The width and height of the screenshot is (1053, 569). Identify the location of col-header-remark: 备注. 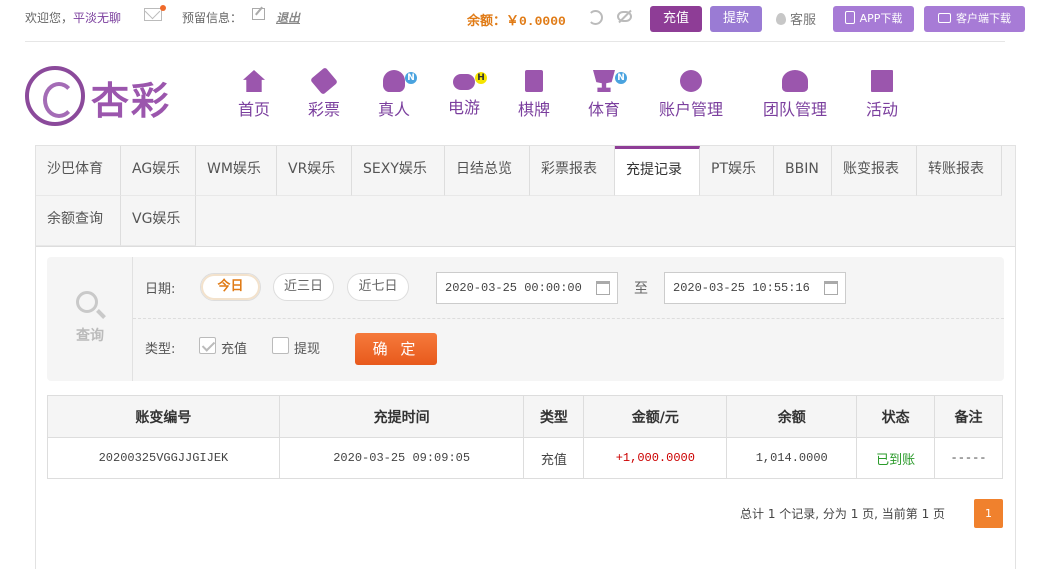
(968, 416).